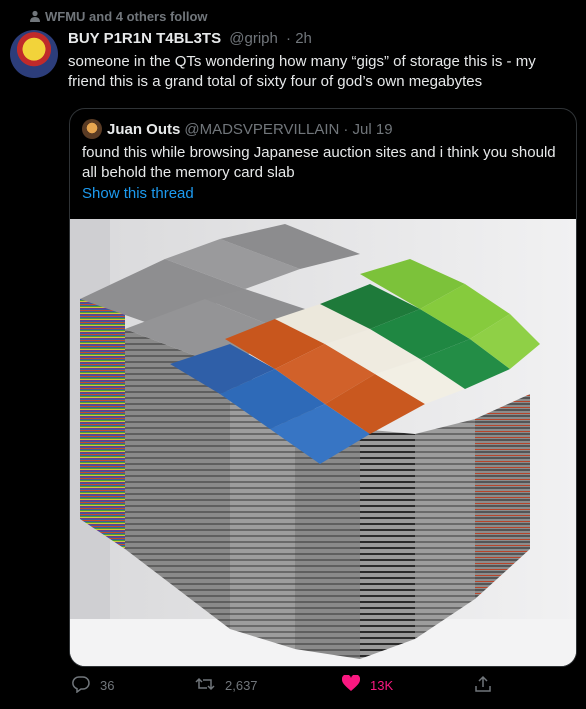 This screenshot has width=586, height=709. Describe the element at coordinates (253, 38) in the screenshot. I see `author-handle: @griph` at that location.